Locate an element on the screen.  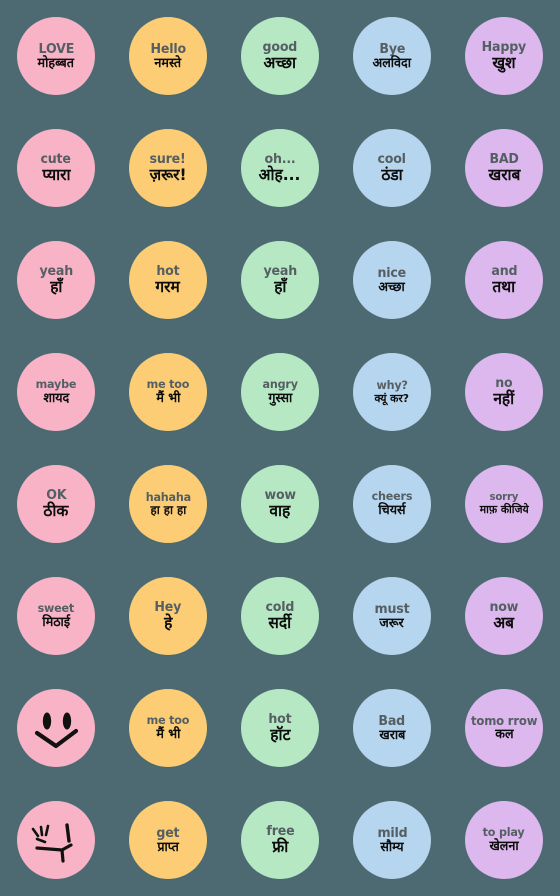
sticker-get: get प्राप्त is located at coordinates (168, 840).